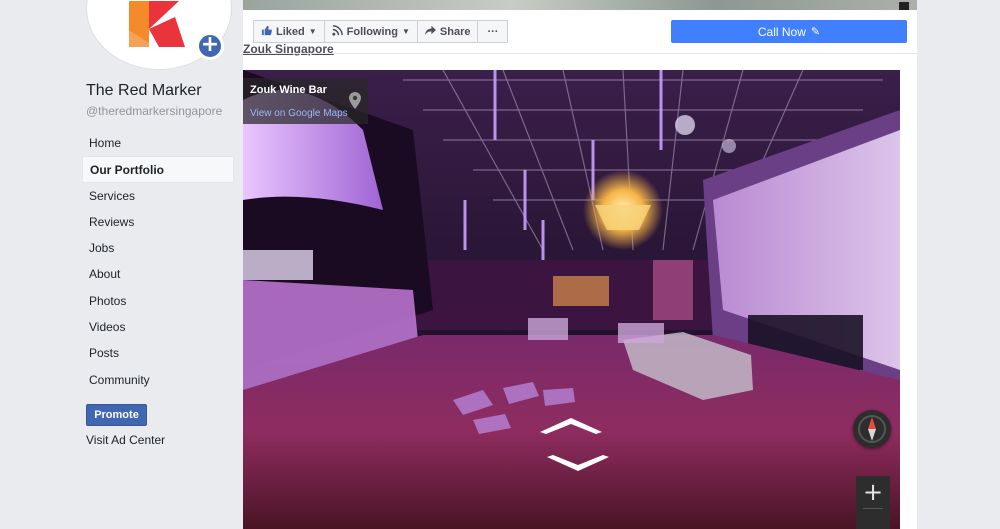 This screenshot has width=1000, height=529. What do you see at coordinates (781, 31) in the screenshot?
I see `call-now-label: Call Now` at bounding box center [781, 31].